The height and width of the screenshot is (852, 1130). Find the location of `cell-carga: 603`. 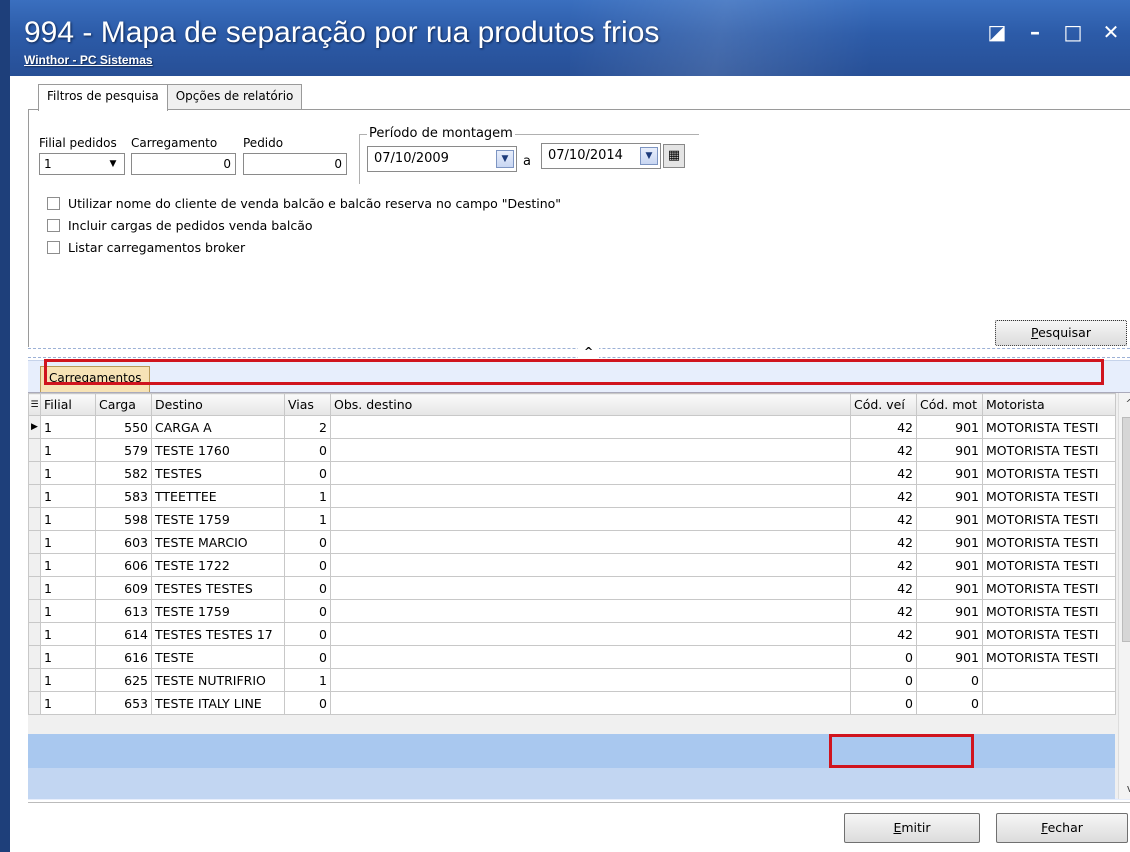

cell-carga: 603 is located at coordinates (123, 542).